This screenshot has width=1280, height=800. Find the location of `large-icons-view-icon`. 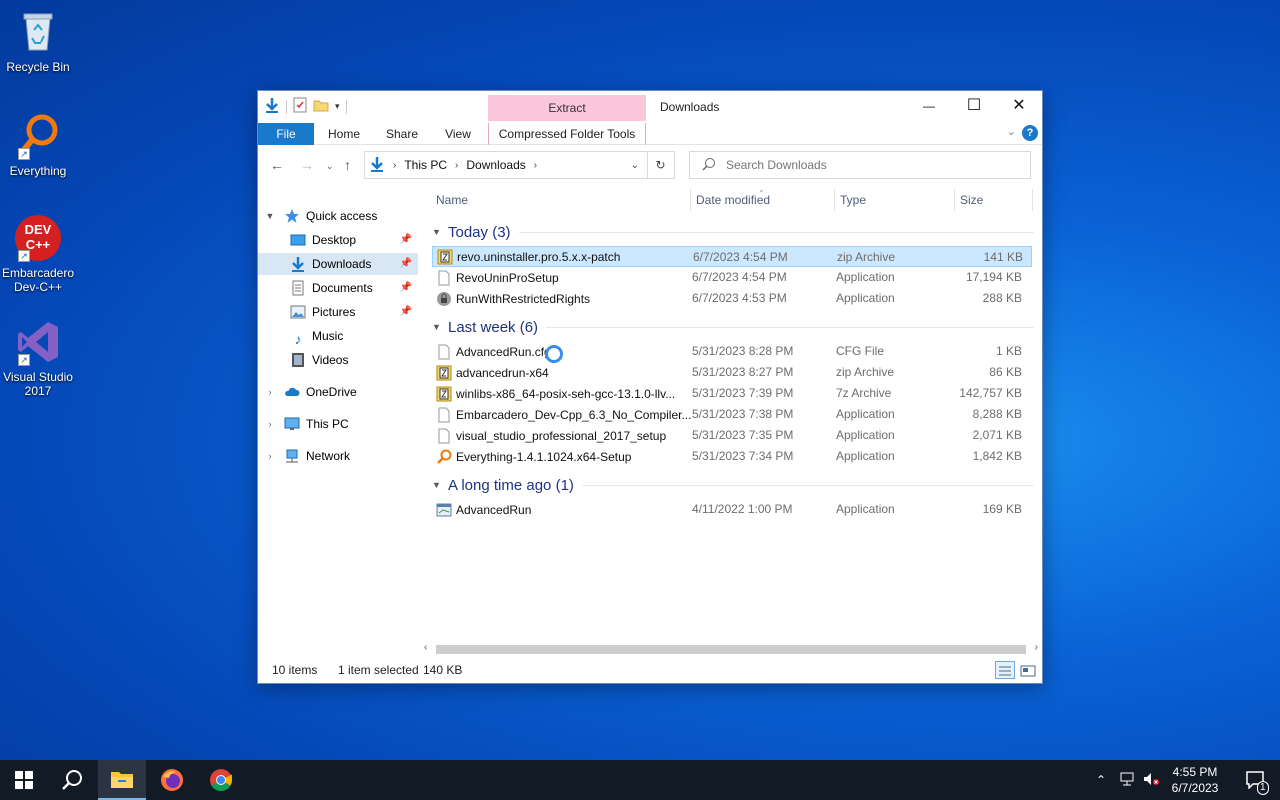

large-icons-view-icon is located at coordinates (1028, 671).